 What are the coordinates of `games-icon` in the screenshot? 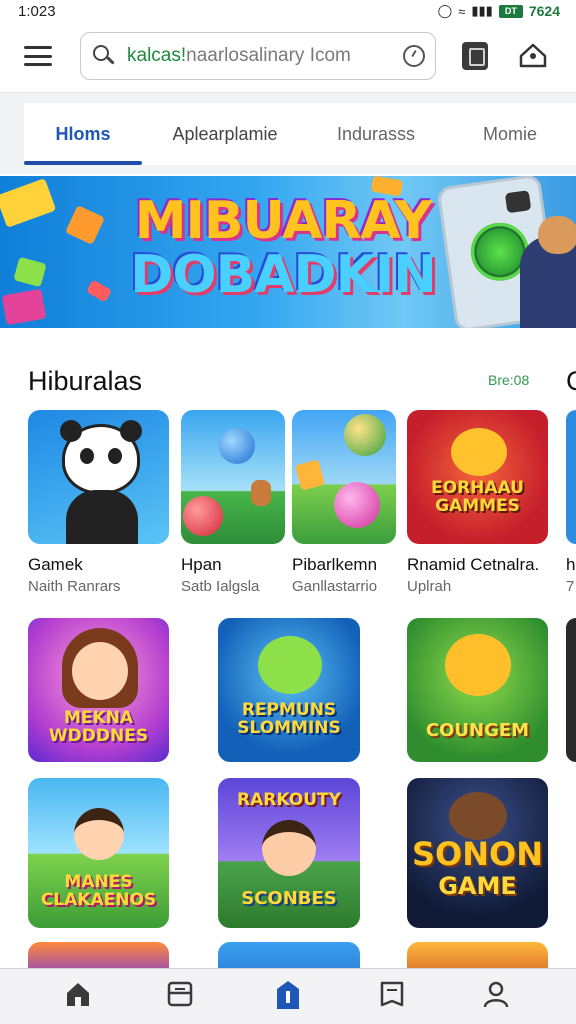 It's located at (288, 995).